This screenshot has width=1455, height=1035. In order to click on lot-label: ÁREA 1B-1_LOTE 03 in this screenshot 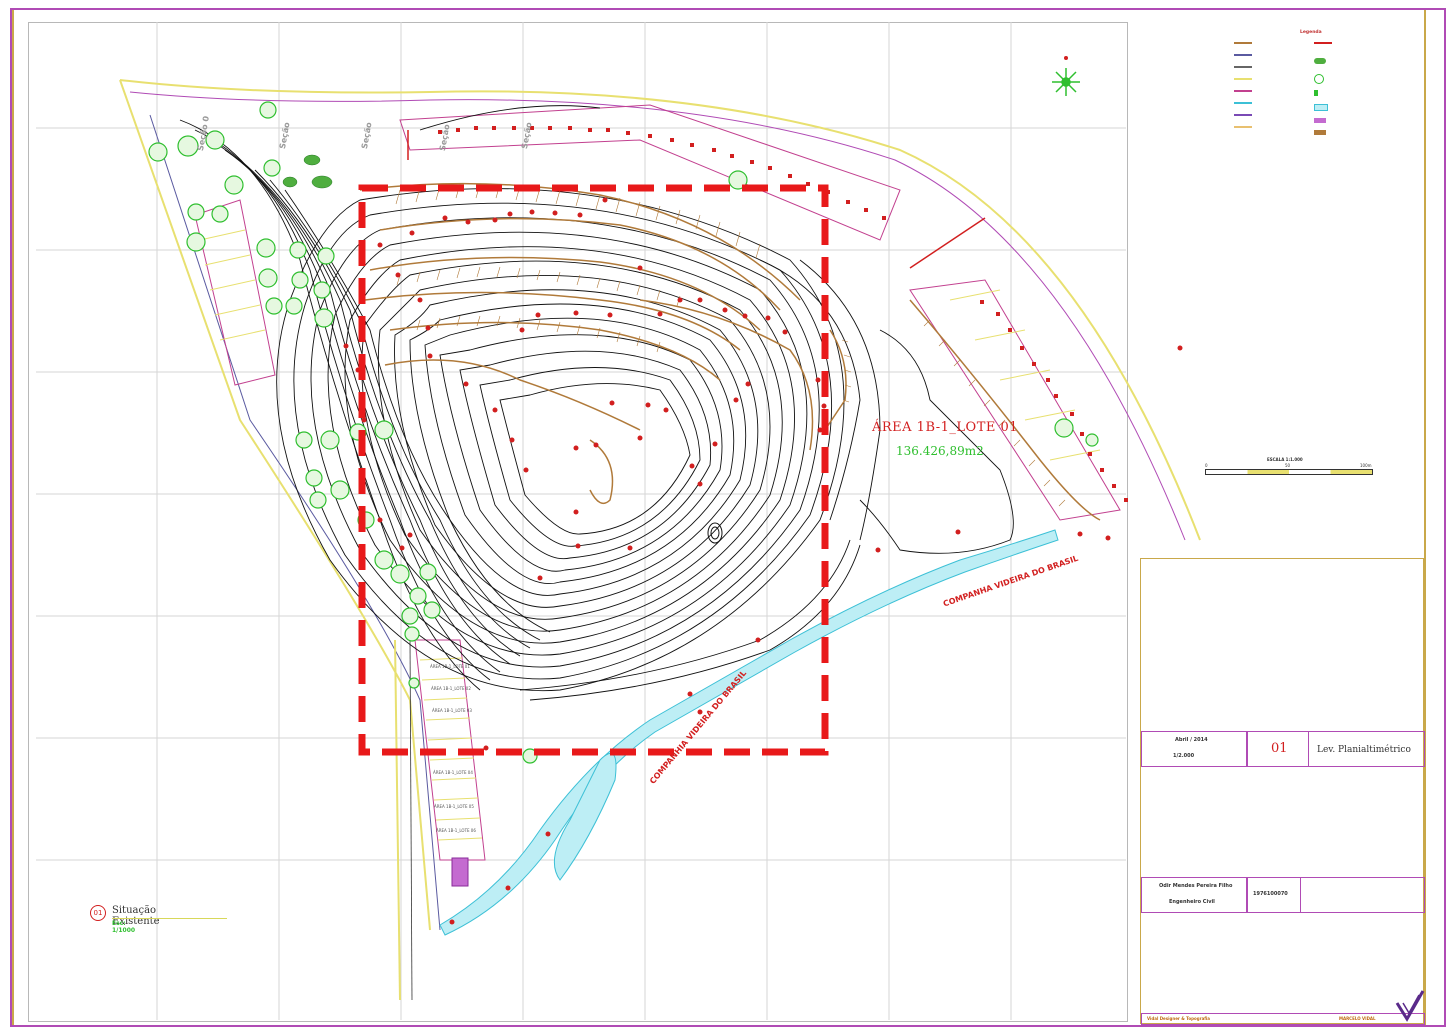, I will do `click(452, 710)`.